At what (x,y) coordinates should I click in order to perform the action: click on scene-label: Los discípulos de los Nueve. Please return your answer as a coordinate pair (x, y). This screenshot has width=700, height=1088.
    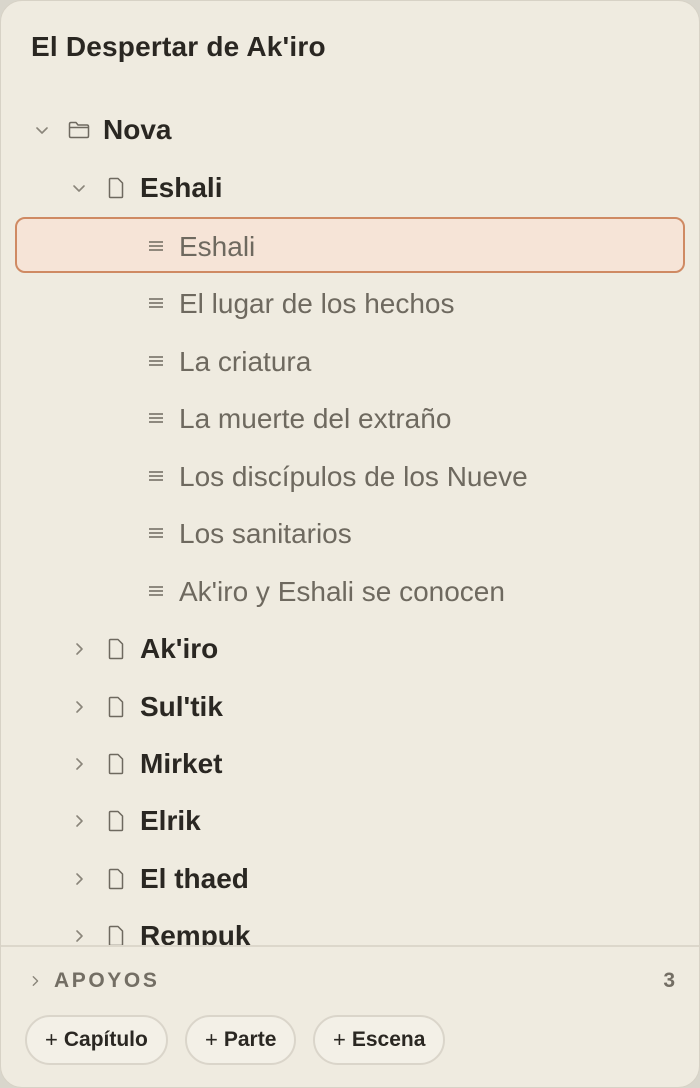
    Looking at the image, I should click on (353, 476).